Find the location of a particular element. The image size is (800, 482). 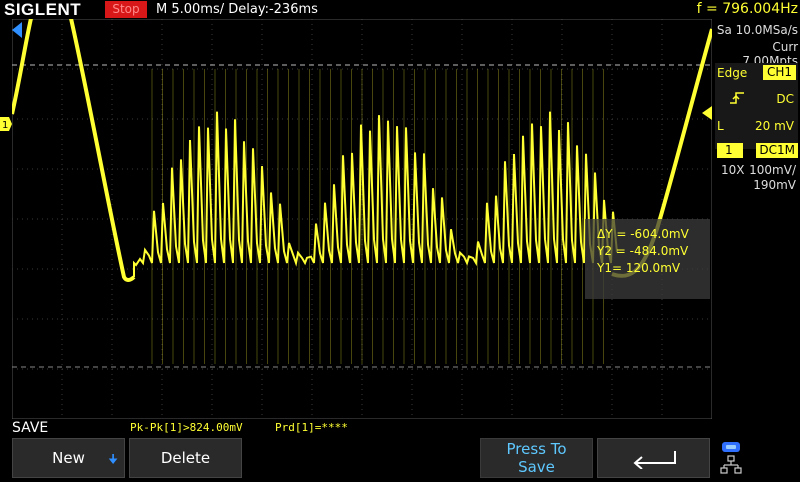

back-button is located at coordinates (653, 458).